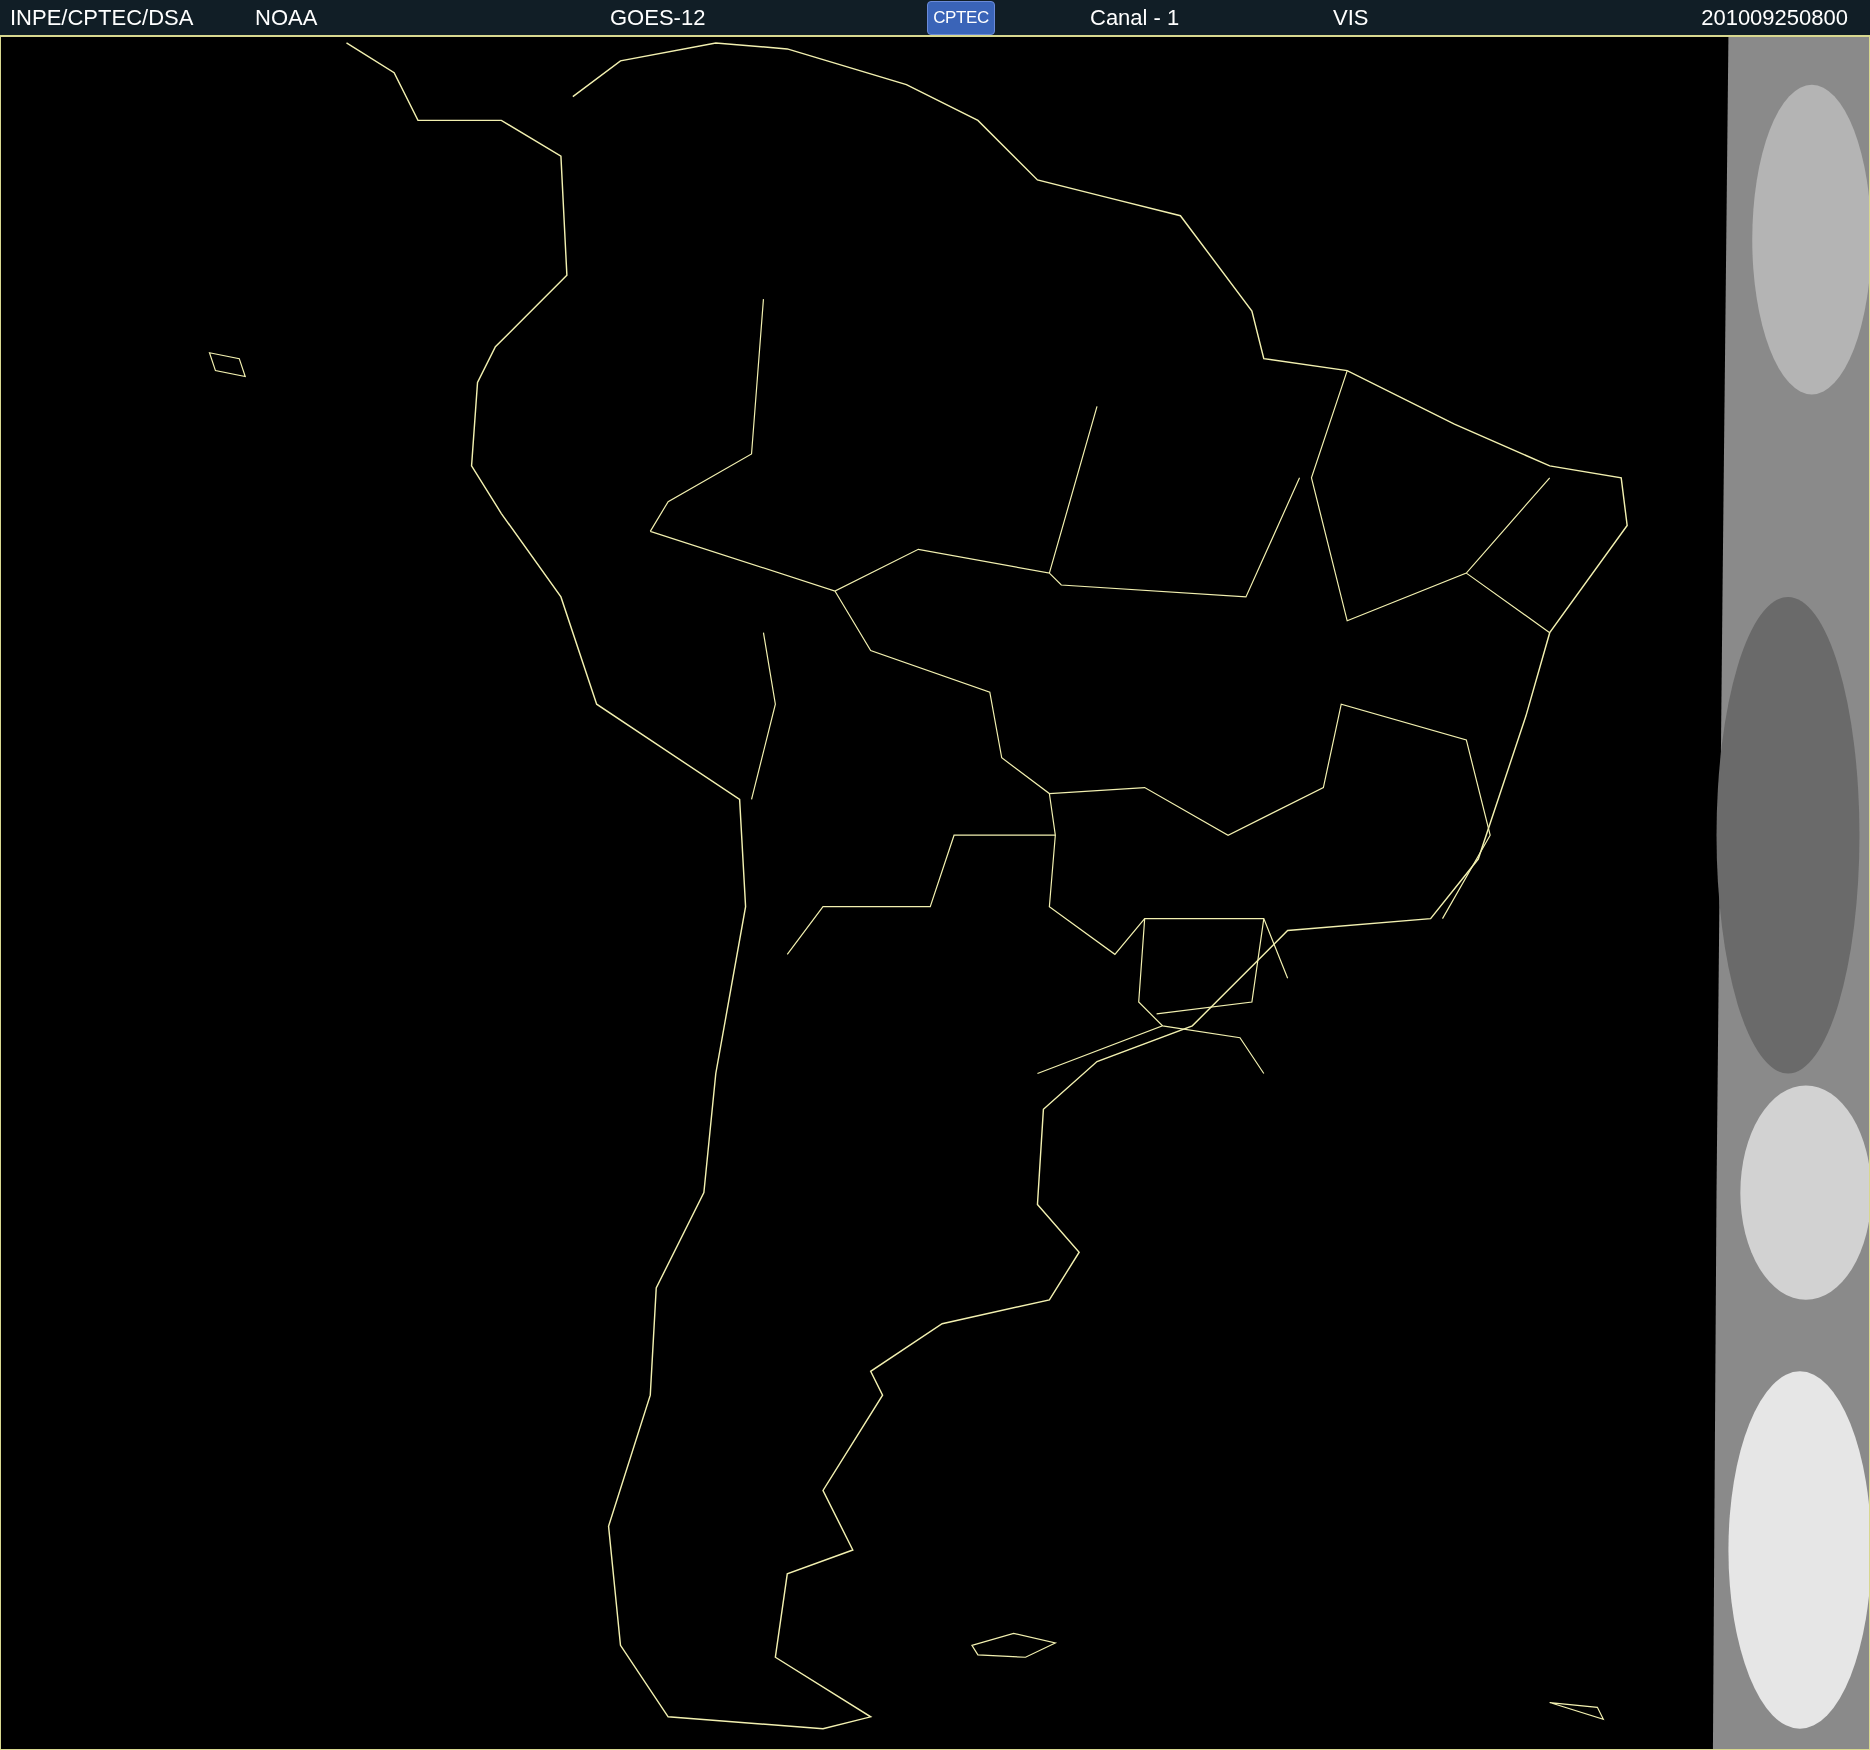  What do you see at coordinates (1135, 18) in the screenshot?
I see `header-label: Canal - 1` at bounding box center [1135, 18].